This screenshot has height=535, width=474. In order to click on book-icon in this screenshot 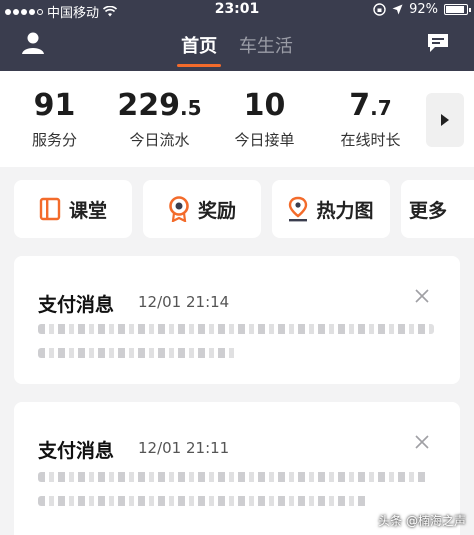, I will do `click(50, 209)`.